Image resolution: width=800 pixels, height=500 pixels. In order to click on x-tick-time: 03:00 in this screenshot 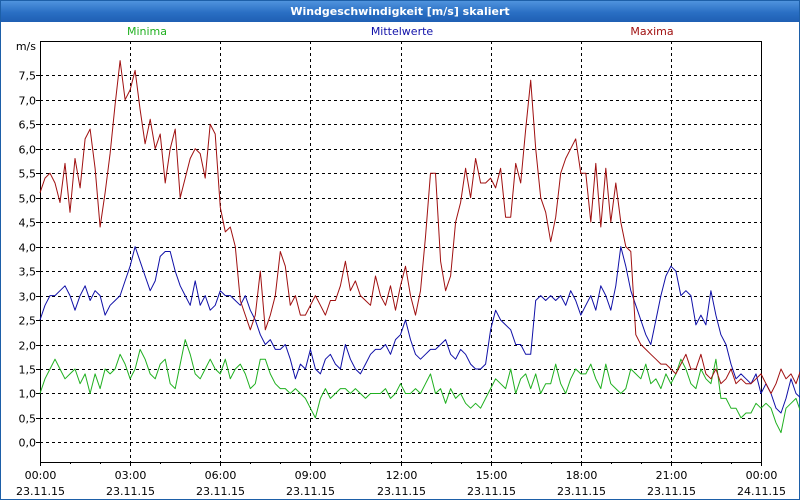, I will do `click(131, 475)`.